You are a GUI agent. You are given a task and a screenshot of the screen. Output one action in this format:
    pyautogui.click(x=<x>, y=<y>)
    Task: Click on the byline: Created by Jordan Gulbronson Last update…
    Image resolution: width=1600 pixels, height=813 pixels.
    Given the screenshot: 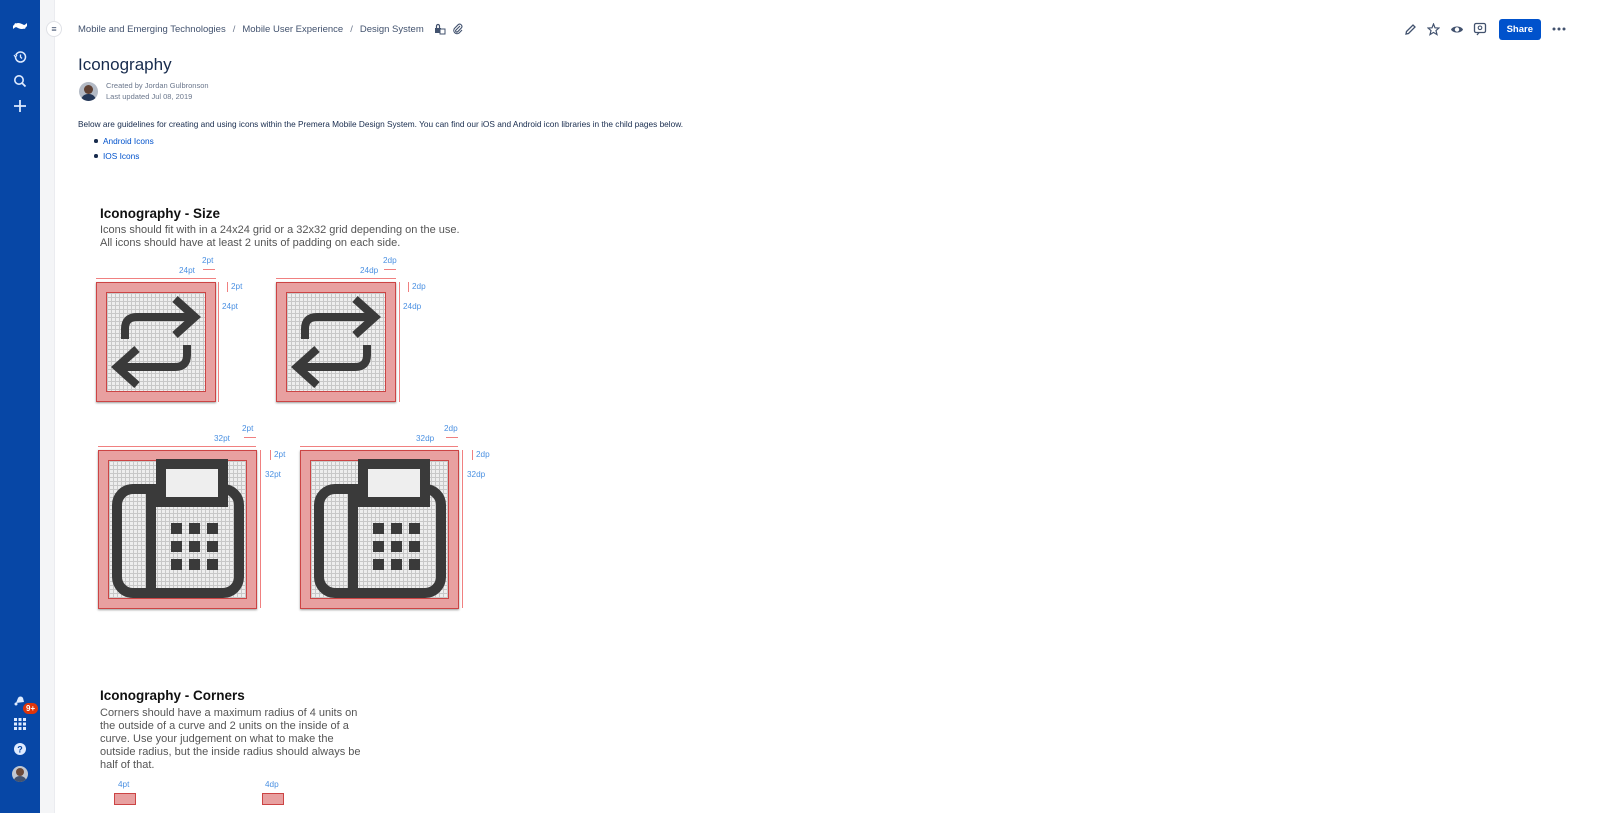 What is the action you would take?
    pyautogui.click(x=144, y=91)
    